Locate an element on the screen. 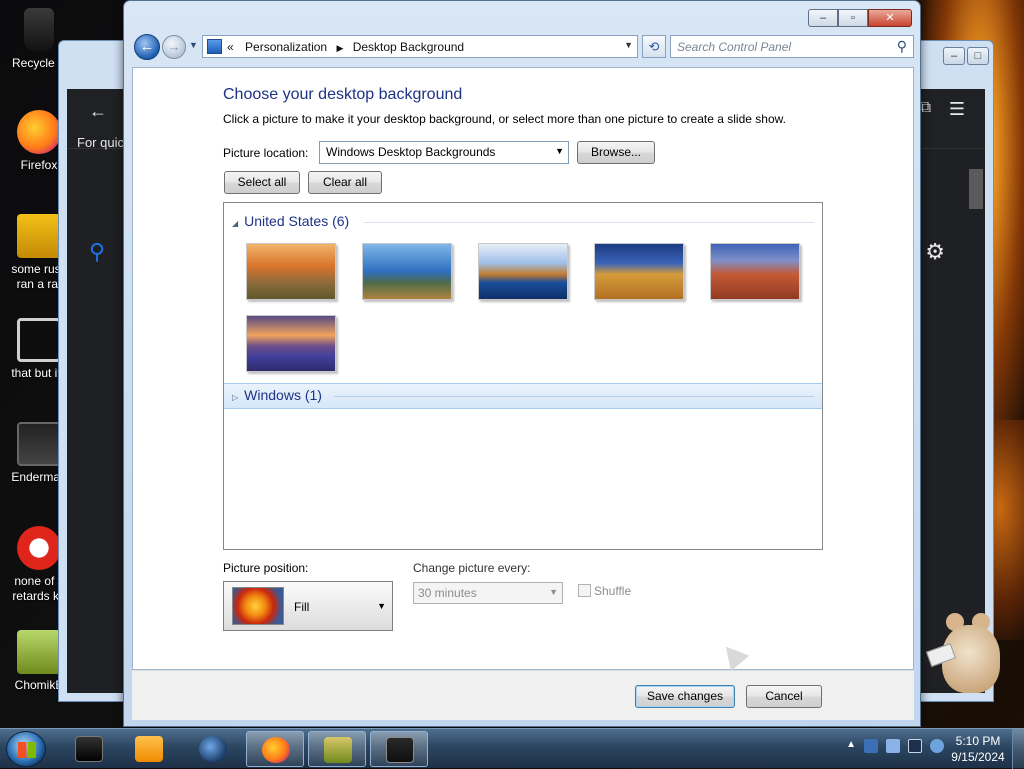  group-header-windows: ▷ Windows (1) is located at coordinates (277, 395).